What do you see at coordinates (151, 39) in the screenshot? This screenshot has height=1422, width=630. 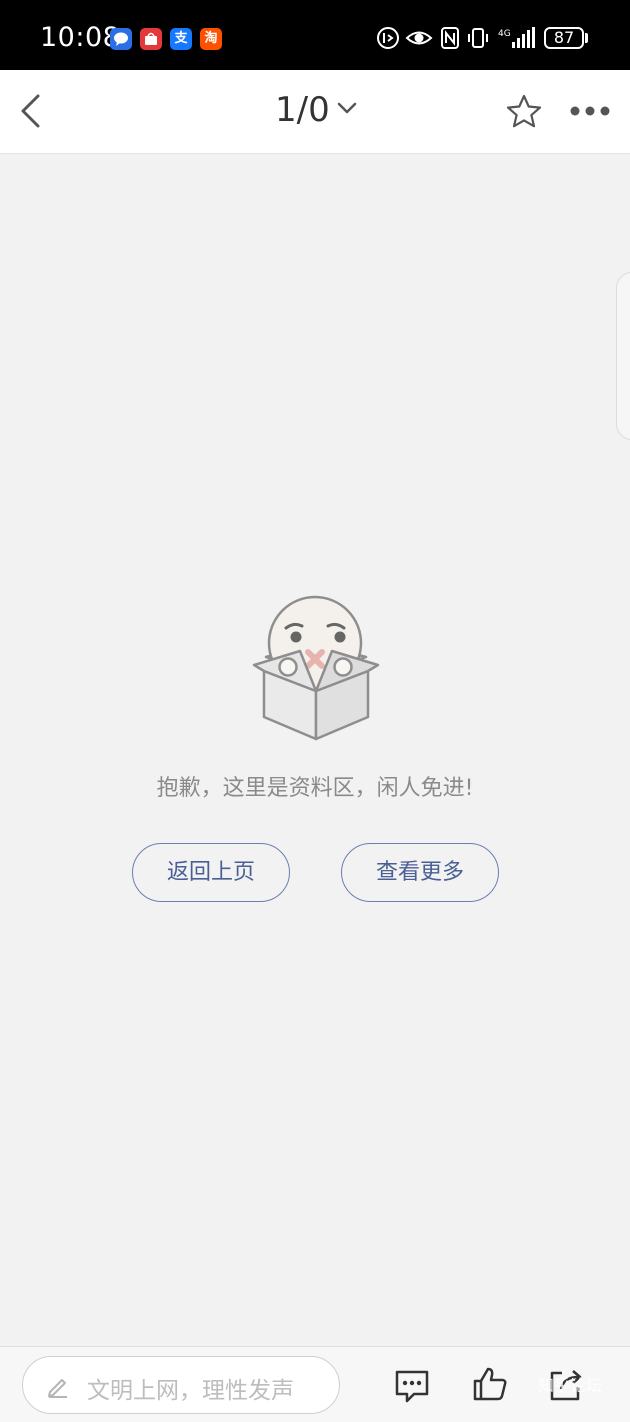 I see `huawei-store-app-icon` at bounding box center [151, 39].